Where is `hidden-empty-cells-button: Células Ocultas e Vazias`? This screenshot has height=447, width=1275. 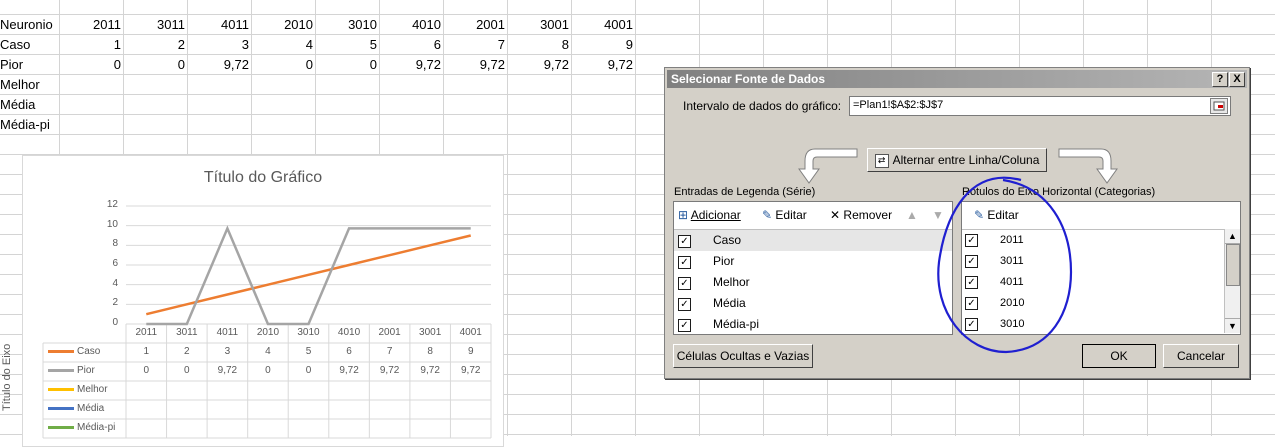 hidden-empty-cells-button: Células Ocultas e Vazias is located at coordinates (743, 356).